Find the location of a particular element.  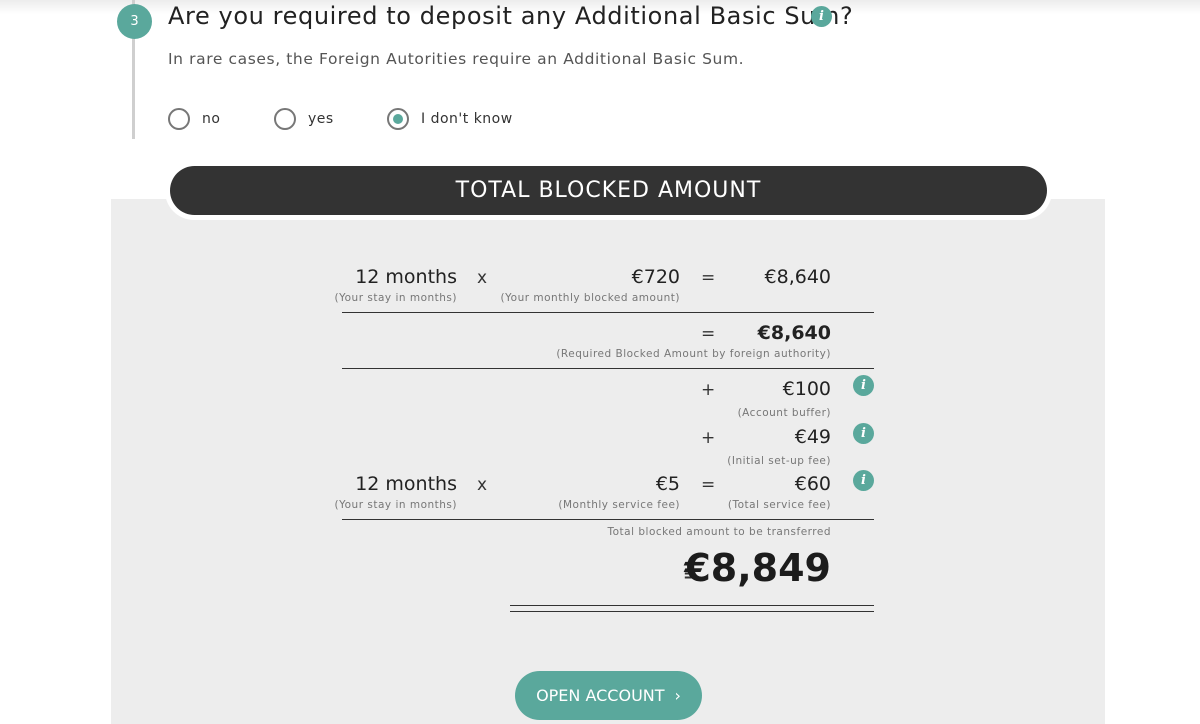

service-months: 12 months is located at coordinates (406, 484).